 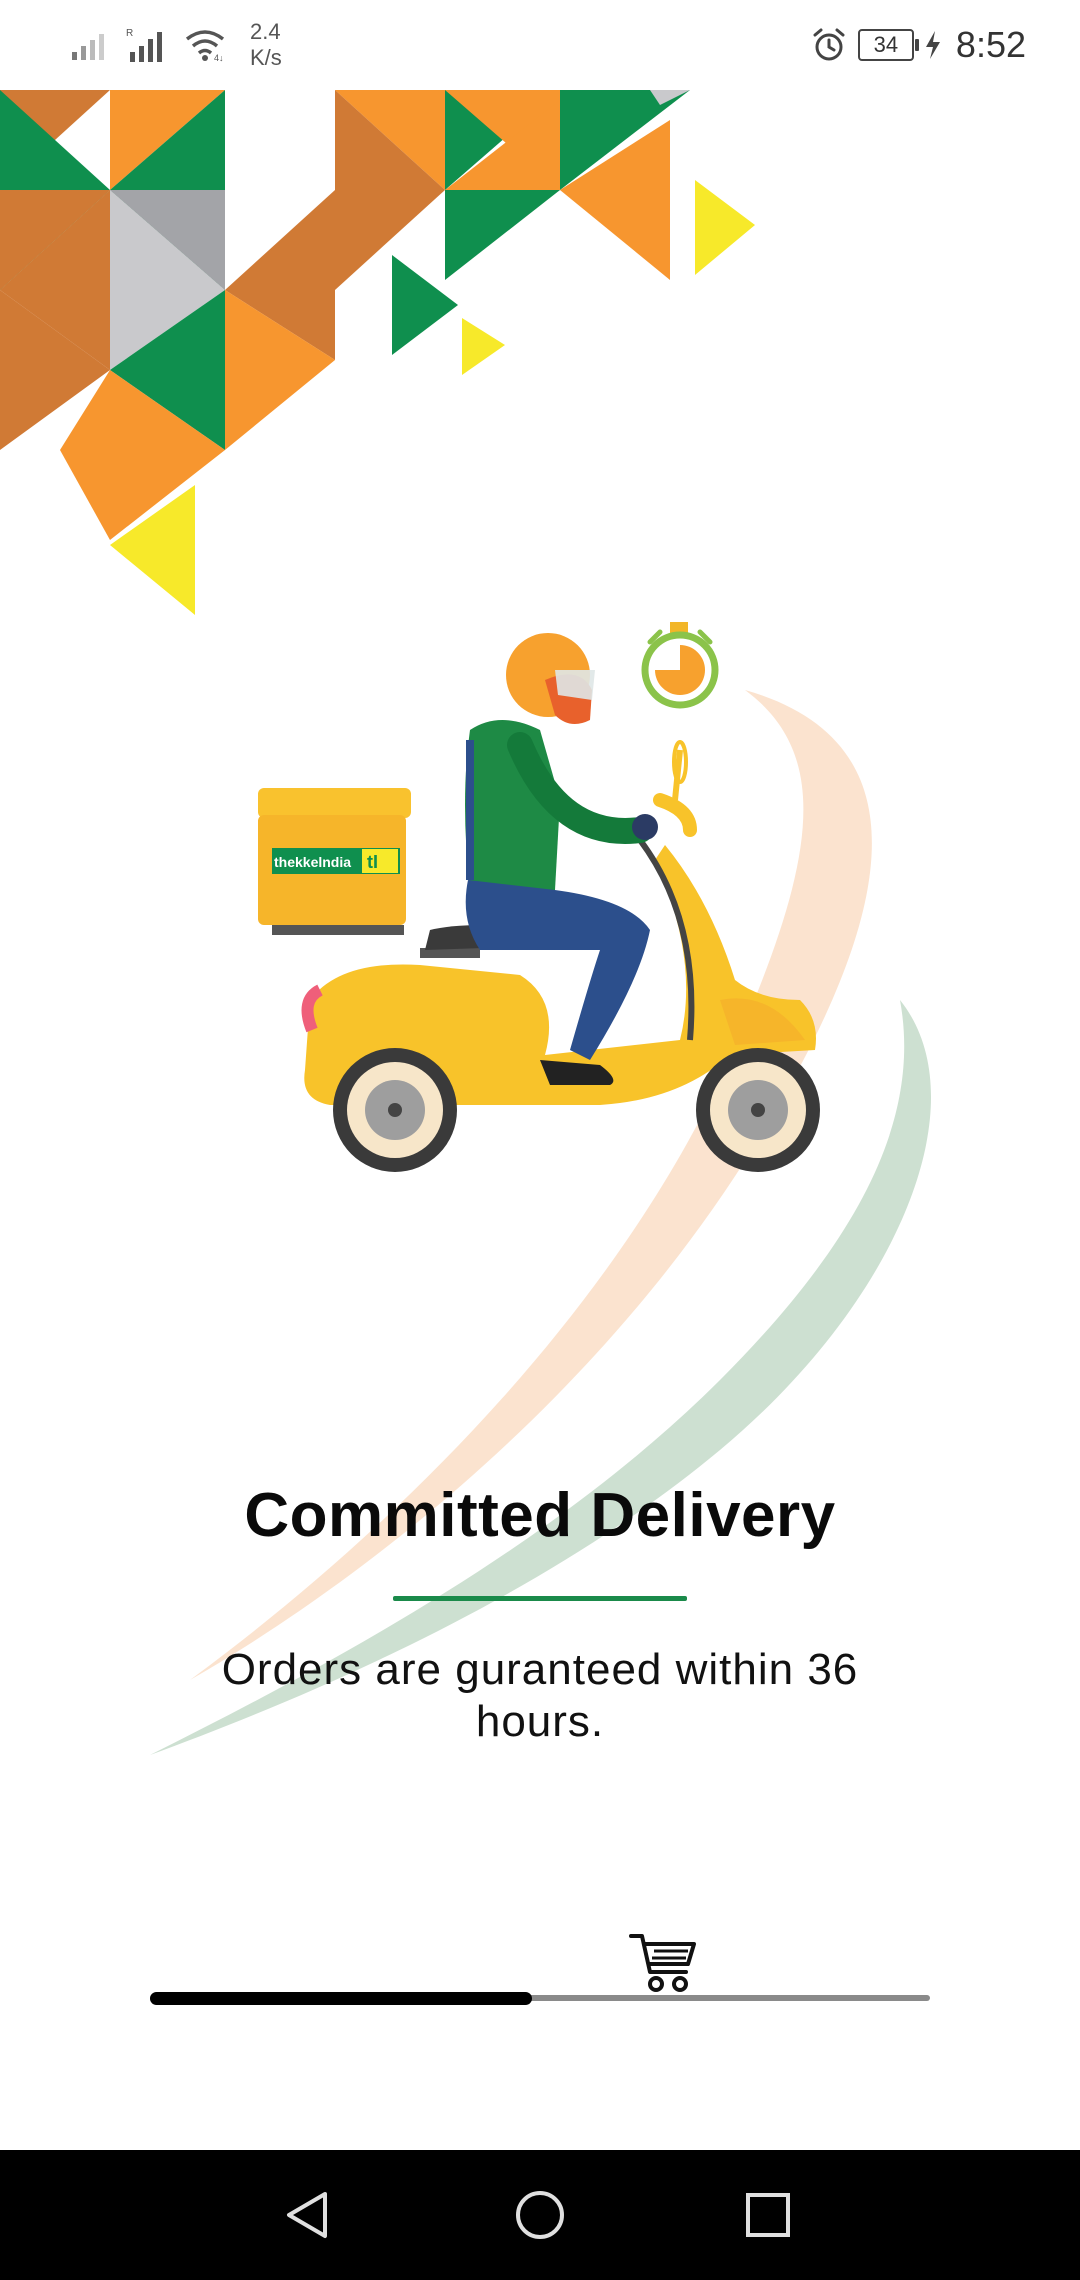 What do you see at coordinates (312, 862) in the screenshot?
I see `brand-box-text: thekkelndia` at bounding box center [312, 862].